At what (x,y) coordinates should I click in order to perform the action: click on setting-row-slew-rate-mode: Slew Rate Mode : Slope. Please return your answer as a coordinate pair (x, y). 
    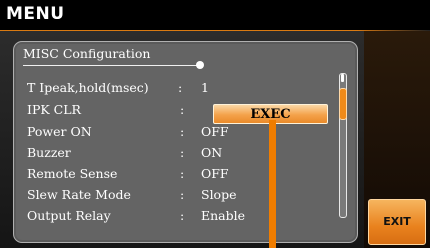
    Looking at the image, I should click on (187, 195).